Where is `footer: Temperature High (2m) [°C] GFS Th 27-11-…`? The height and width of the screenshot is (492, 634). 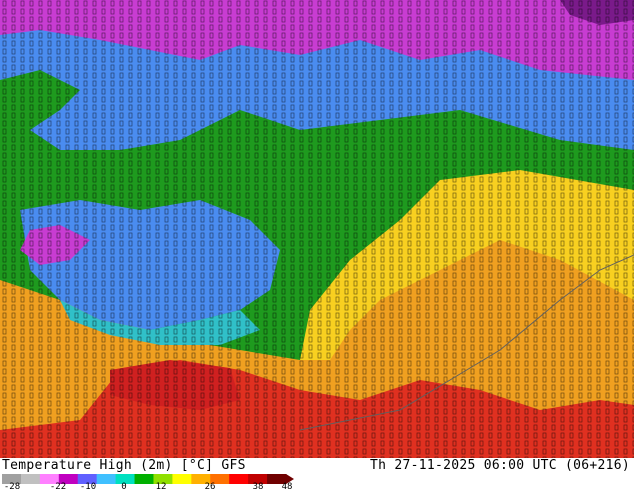
footer: Temperature High (2m) [°C] GFS Th 27-11-… is located at coordinates (317, 475).